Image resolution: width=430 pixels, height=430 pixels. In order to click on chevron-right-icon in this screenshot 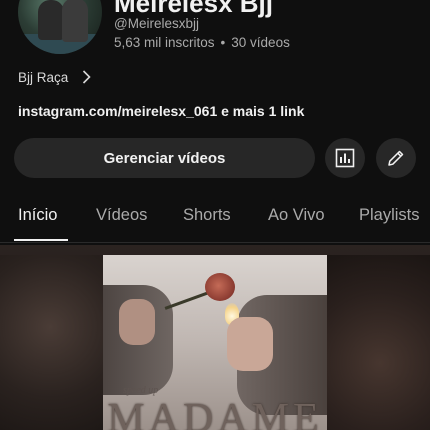, I will do `click(87, 77)`.